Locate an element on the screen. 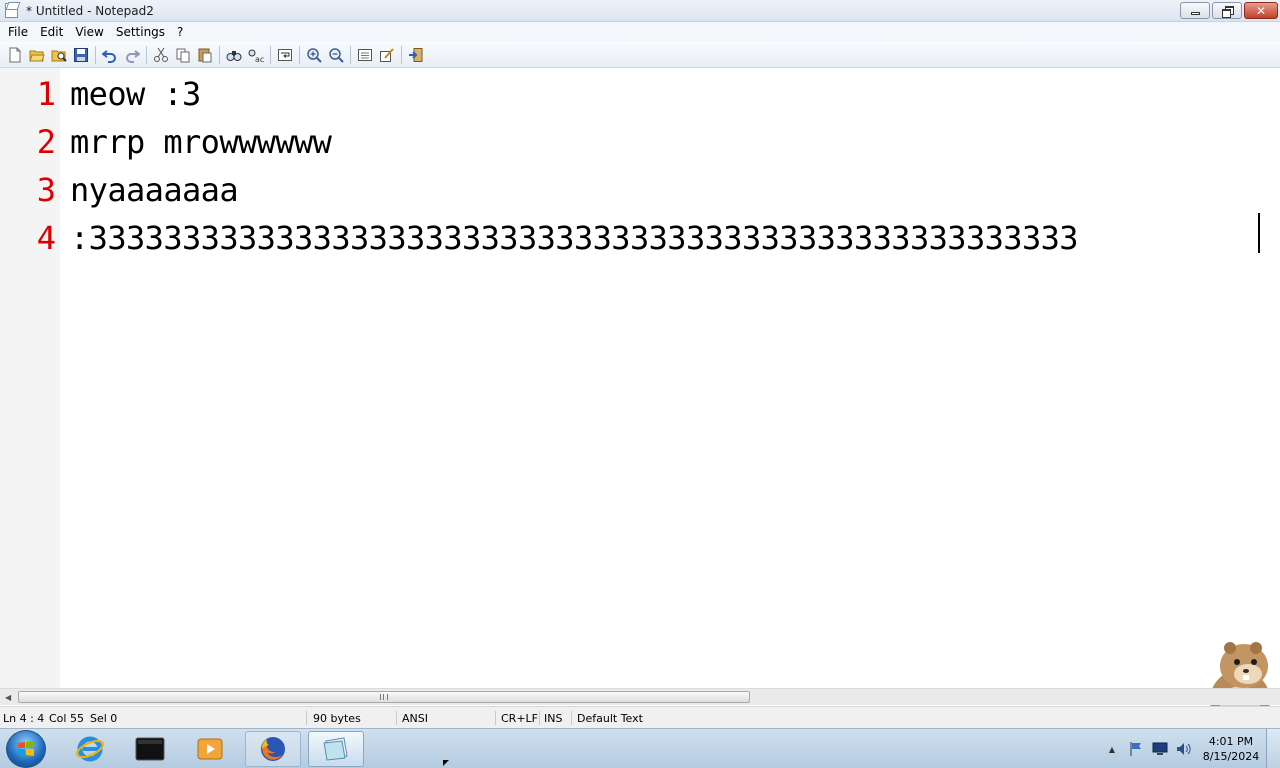  horizontal-scrollbar: ◀ is located at coordinates (640, 696).